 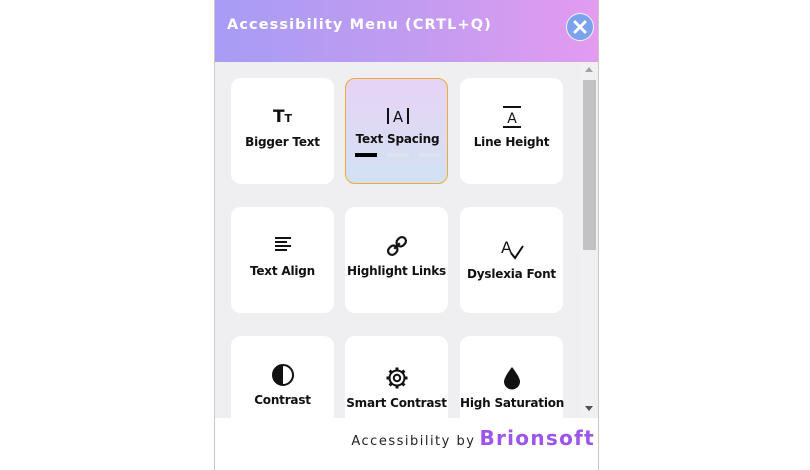 What do you see at coordinates (511, 274) in the screenshot?
I see `dyslexia-font-label: Dyslexia Font` at bounding box center [511, 274].